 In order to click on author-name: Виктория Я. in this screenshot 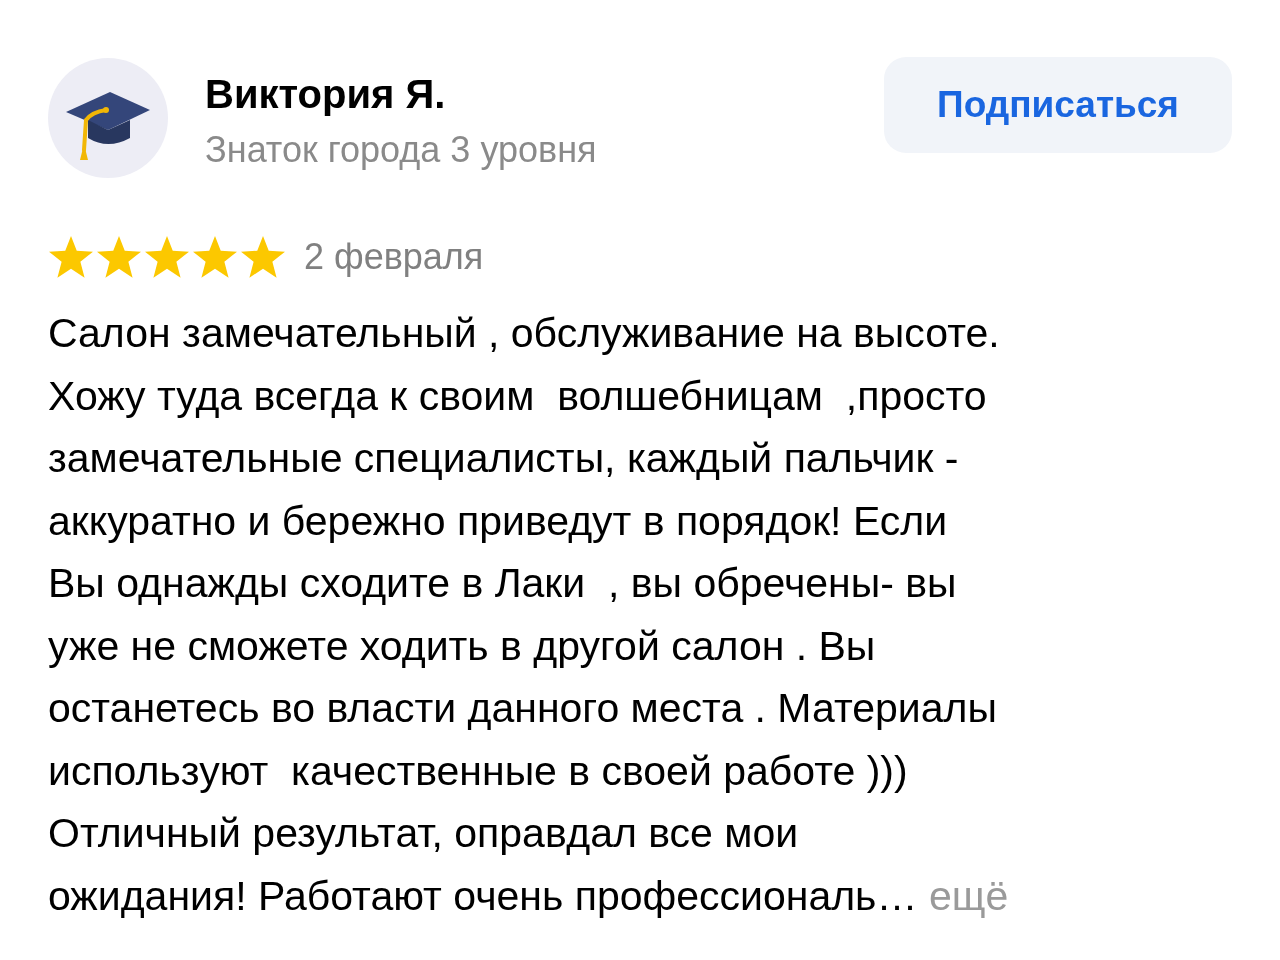, I will do `click(326, 94)`.